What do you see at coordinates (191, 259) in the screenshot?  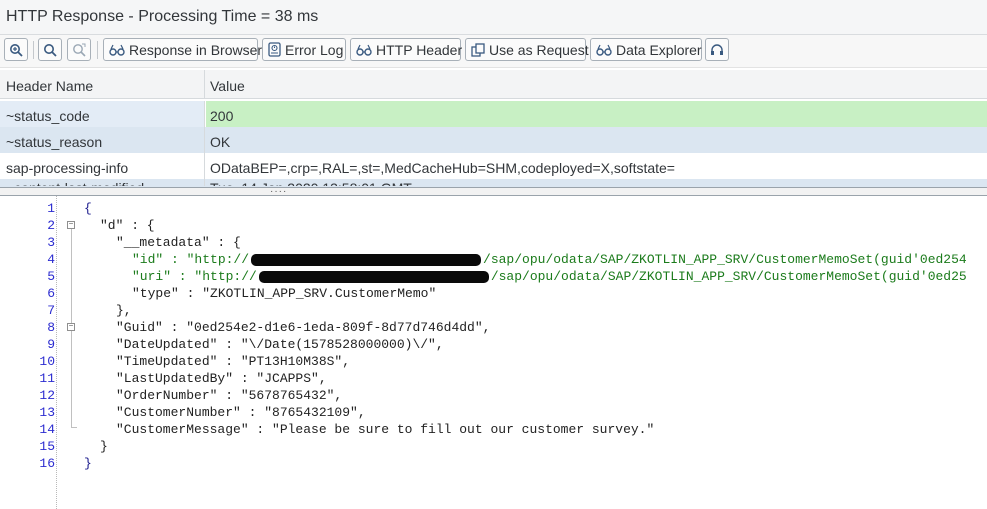 I see `code-text-prefix: "id" : "http://` at bounding box center [191, 259].